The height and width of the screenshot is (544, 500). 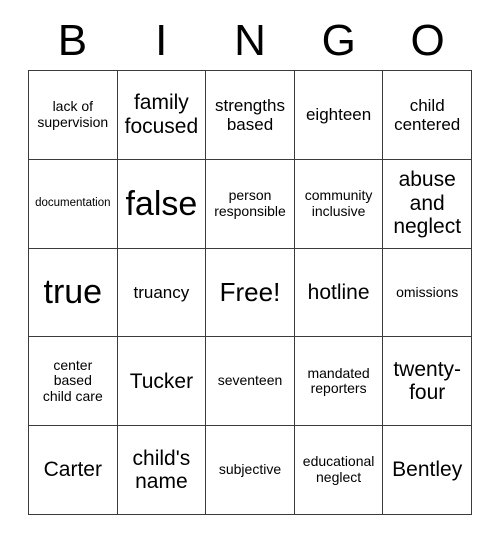 I want to click on bingo-cell-label: child centered, so click(x=427, y=114).